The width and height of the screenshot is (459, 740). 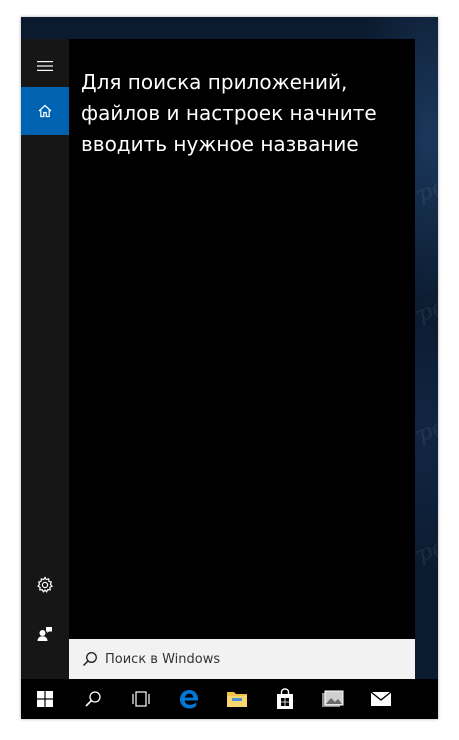 I want to click on store-bag-icon, so click(x=285, y=698).